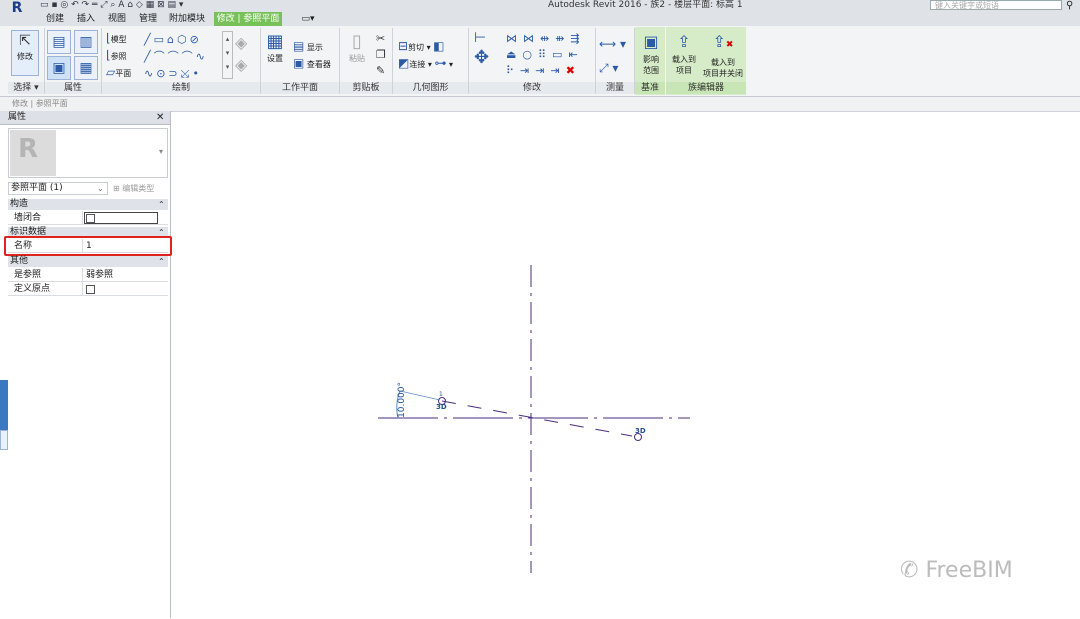 This screenshot has height=619, width=1080. What do you see at coordinates (366, 88) in the screenshot?
I see `clipboard-panel-label: 剪贴板` at bounding box center [366, 88].